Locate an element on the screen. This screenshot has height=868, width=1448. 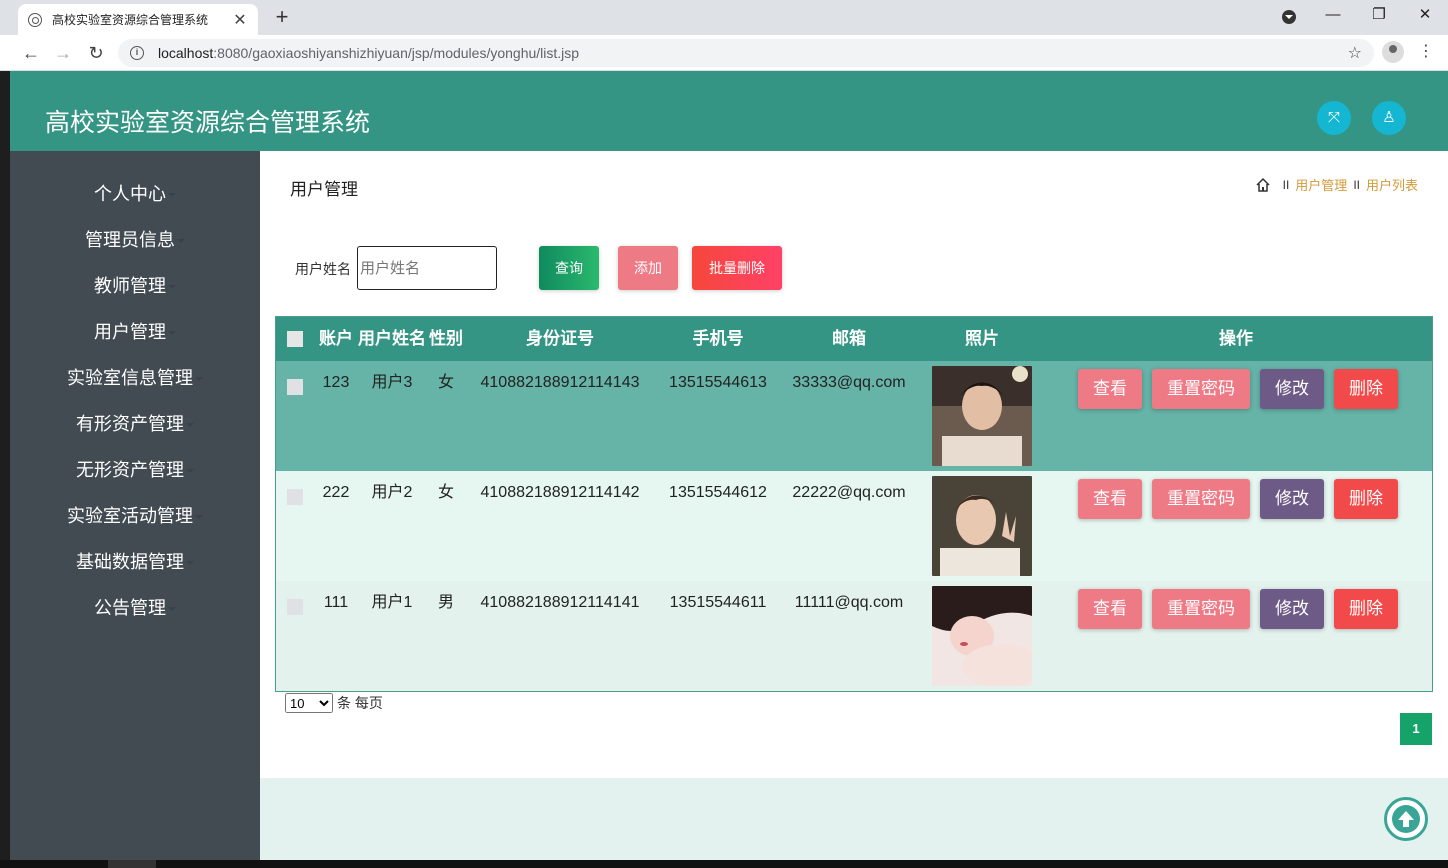
col-actions: 操作 is located at coordinates (1236, 338).